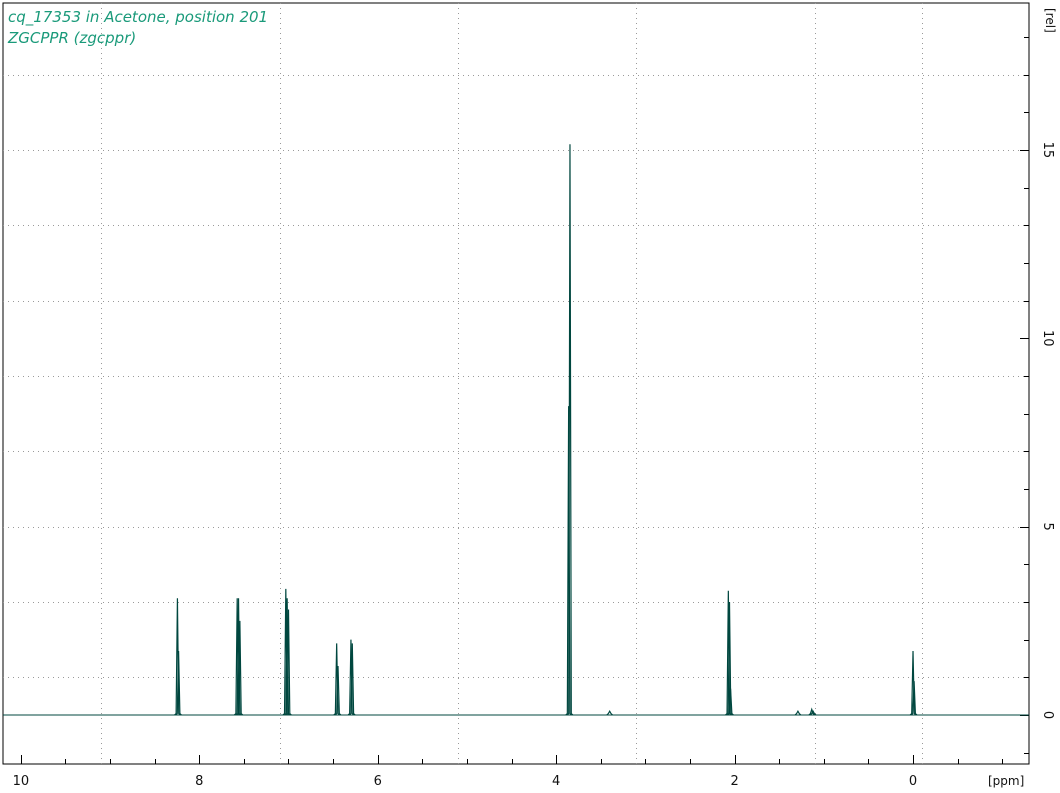 The image size is (1060, 793). What do you see at coordinates (378, 781) in the screenshot?
I see `x-tick-label: 6` at bounding box center [378, 781].